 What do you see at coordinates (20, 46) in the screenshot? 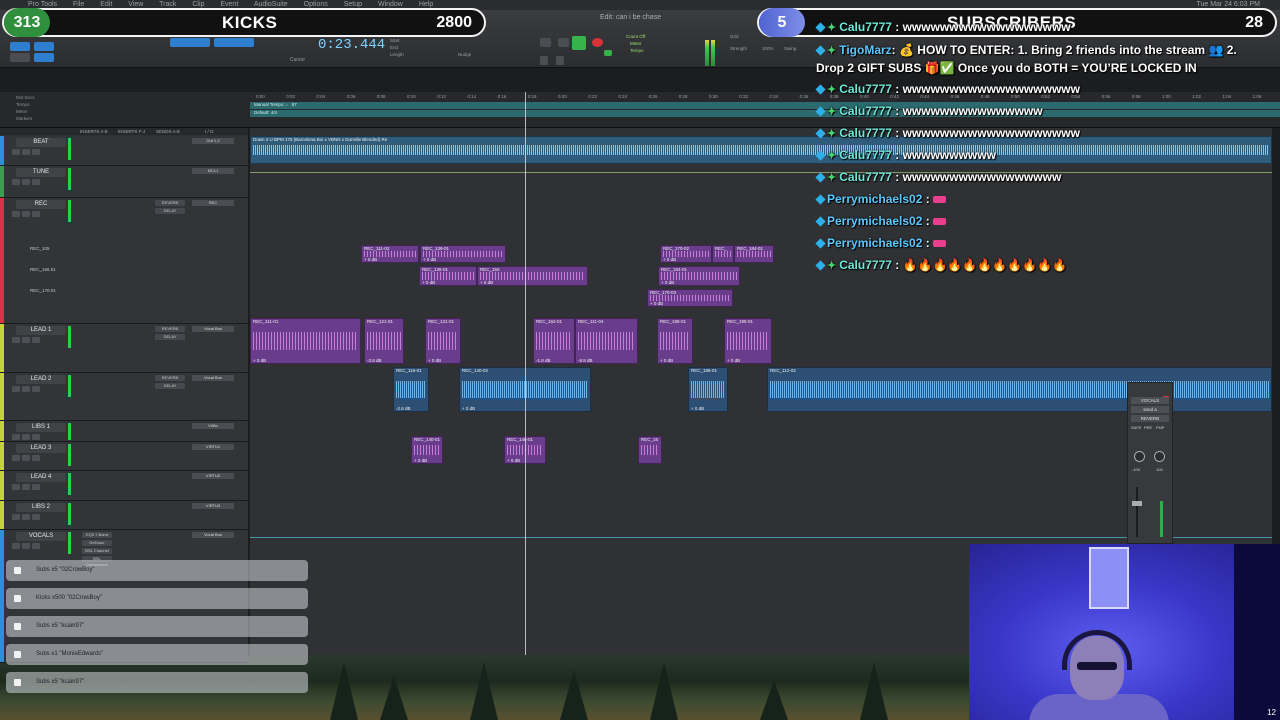
I see `shuffle-mode-button` at bounding box center [20, 46].